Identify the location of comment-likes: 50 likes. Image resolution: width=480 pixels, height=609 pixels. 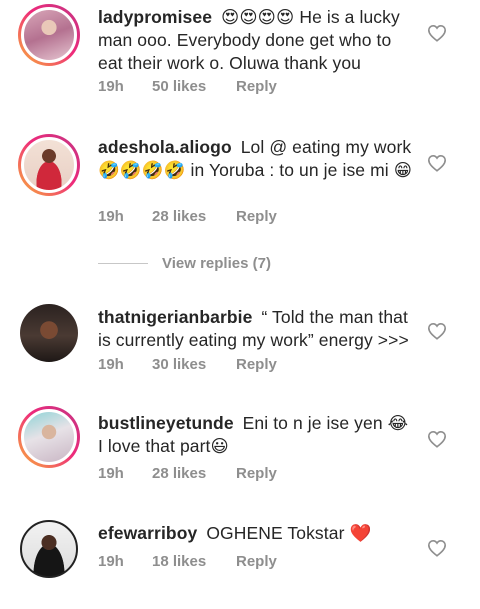
(194, 86).